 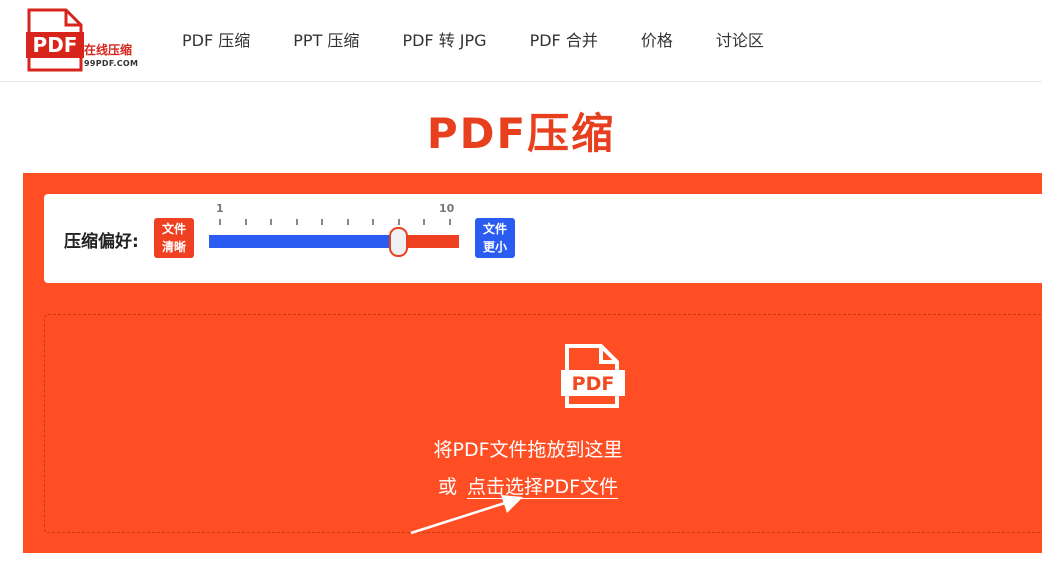 What do you see at coordinates (466, 515) in the screenshot?
I see `arrow-pointer-icon` at bounding box center [466, 515].